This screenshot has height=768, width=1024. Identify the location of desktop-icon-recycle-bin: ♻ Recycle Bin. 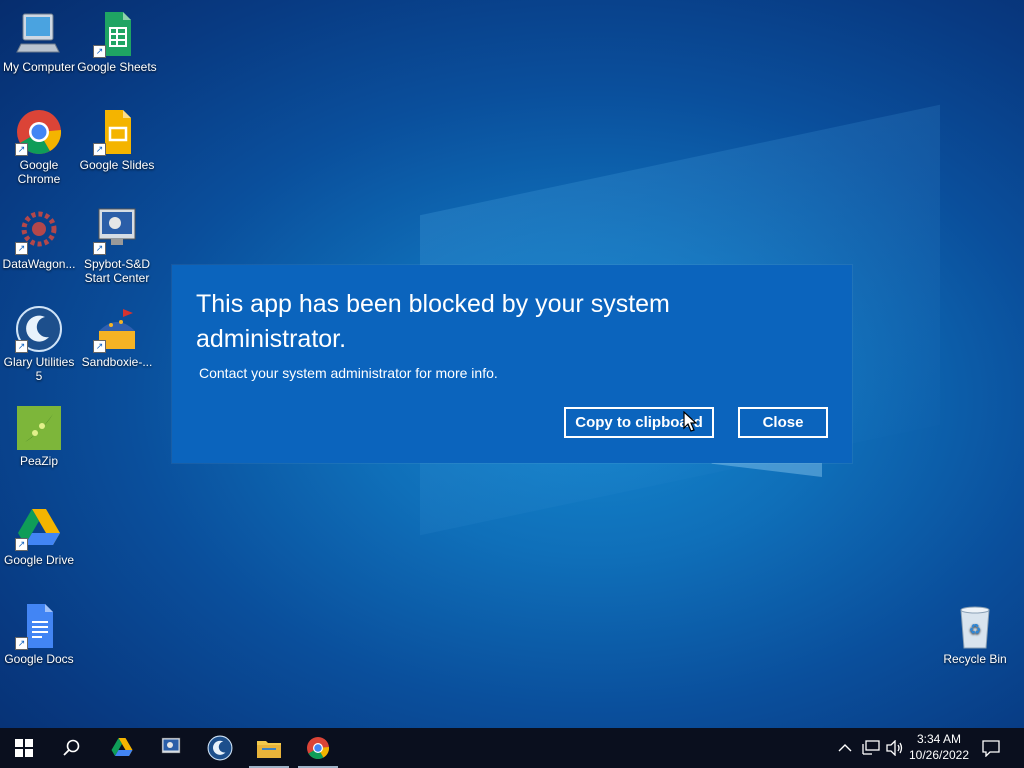
(975, 634).